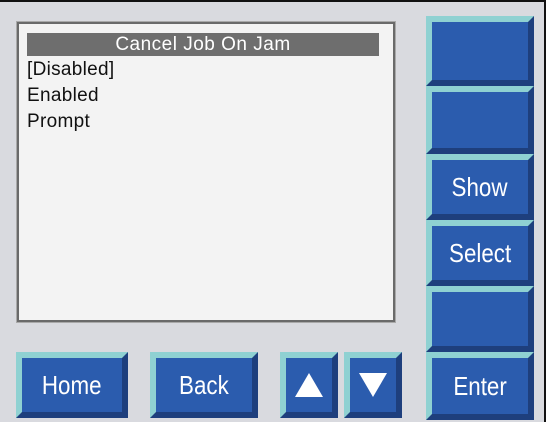  I want to click on scroll-down-button, so click(373, 385).